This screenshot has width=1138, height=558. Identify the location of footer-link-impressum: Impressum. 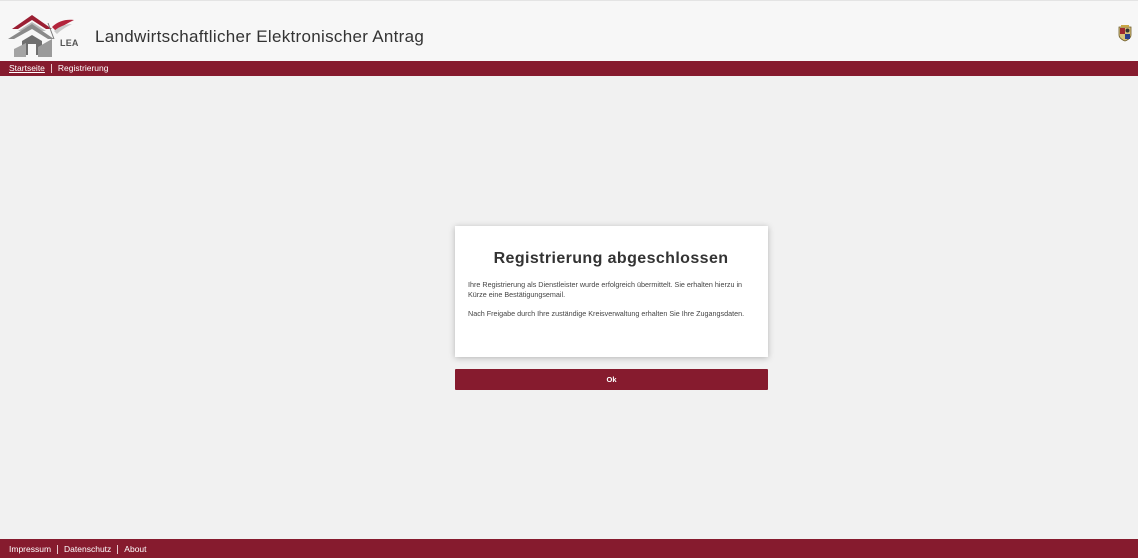
(30, 548).